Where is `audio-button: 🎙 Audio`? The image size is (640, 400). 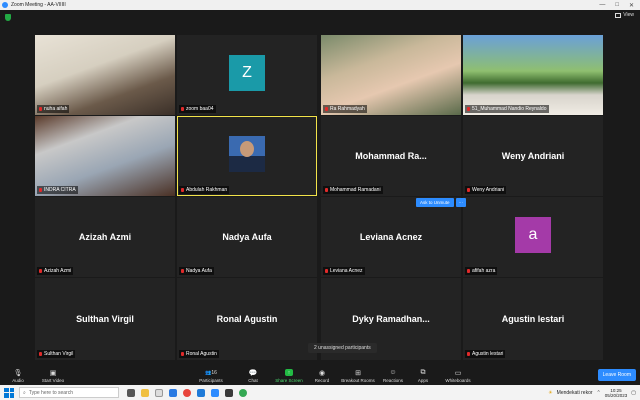
audio-button: 🎙 Audio is located at coordinates (18, 374).